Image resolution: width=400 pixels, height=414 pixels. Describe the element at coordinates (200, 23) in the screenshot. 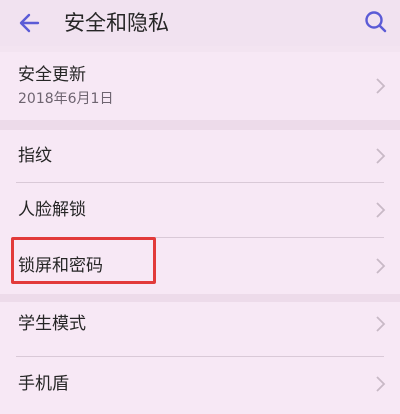

I see `app-bar: 安全和隐私` at that location.